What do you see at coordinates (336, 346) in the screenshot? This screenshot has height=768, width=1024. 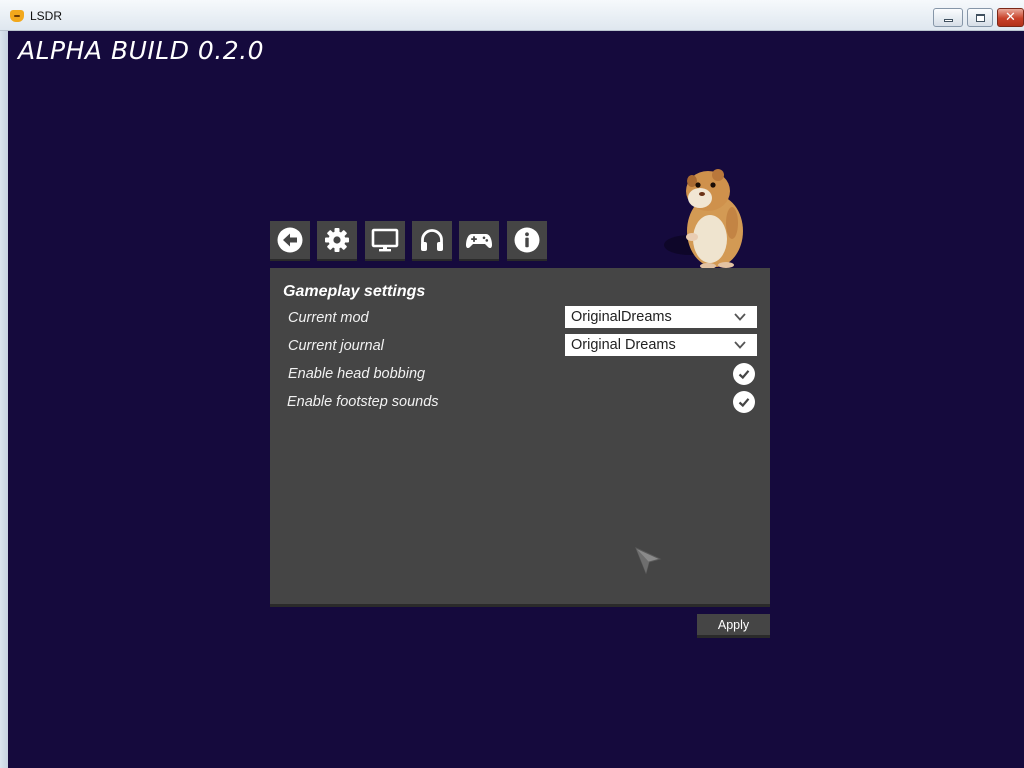 I see `current-journal-label: Current journal` at bounding box center [336, 346].